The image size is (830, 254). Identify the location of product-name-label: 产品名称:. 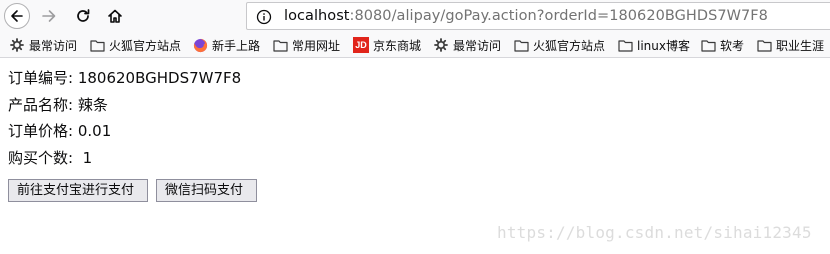
(41, 104).